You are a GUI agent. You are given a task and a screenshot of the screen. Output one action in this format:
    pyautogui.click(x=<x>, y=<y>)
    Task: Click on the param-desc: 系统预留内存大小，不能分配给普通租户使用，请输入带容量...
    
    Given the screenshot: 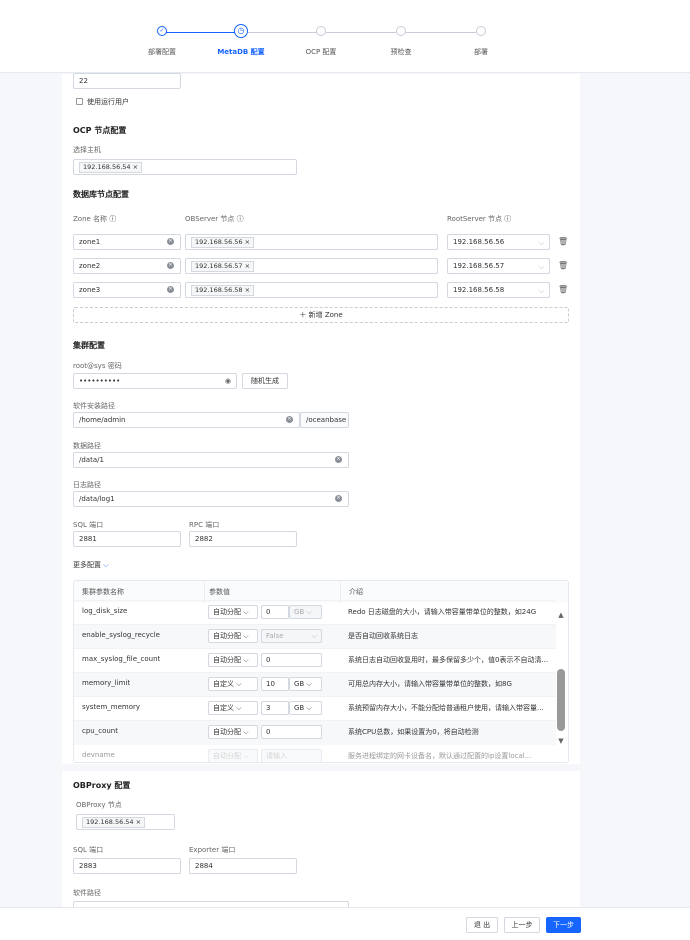 What is the action you would take?
    pyautogui.click(x=446, y=708)
    